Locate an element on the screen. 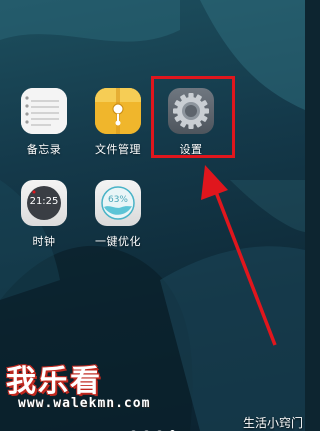 The width and height of the screenshot is (320, 431). watermark: 我乐看 www.walekmn.com is located at coordinates (77, 383).